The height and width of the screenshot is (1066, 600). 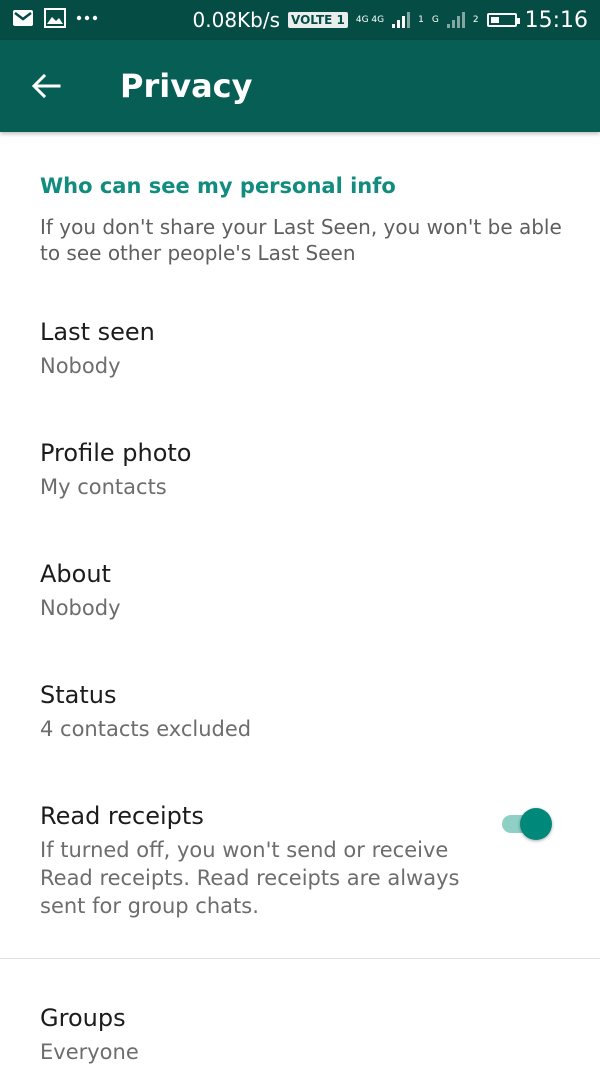 I want to click on pref-status: Status 4 contacts excluded, so click(x=300, y=724).